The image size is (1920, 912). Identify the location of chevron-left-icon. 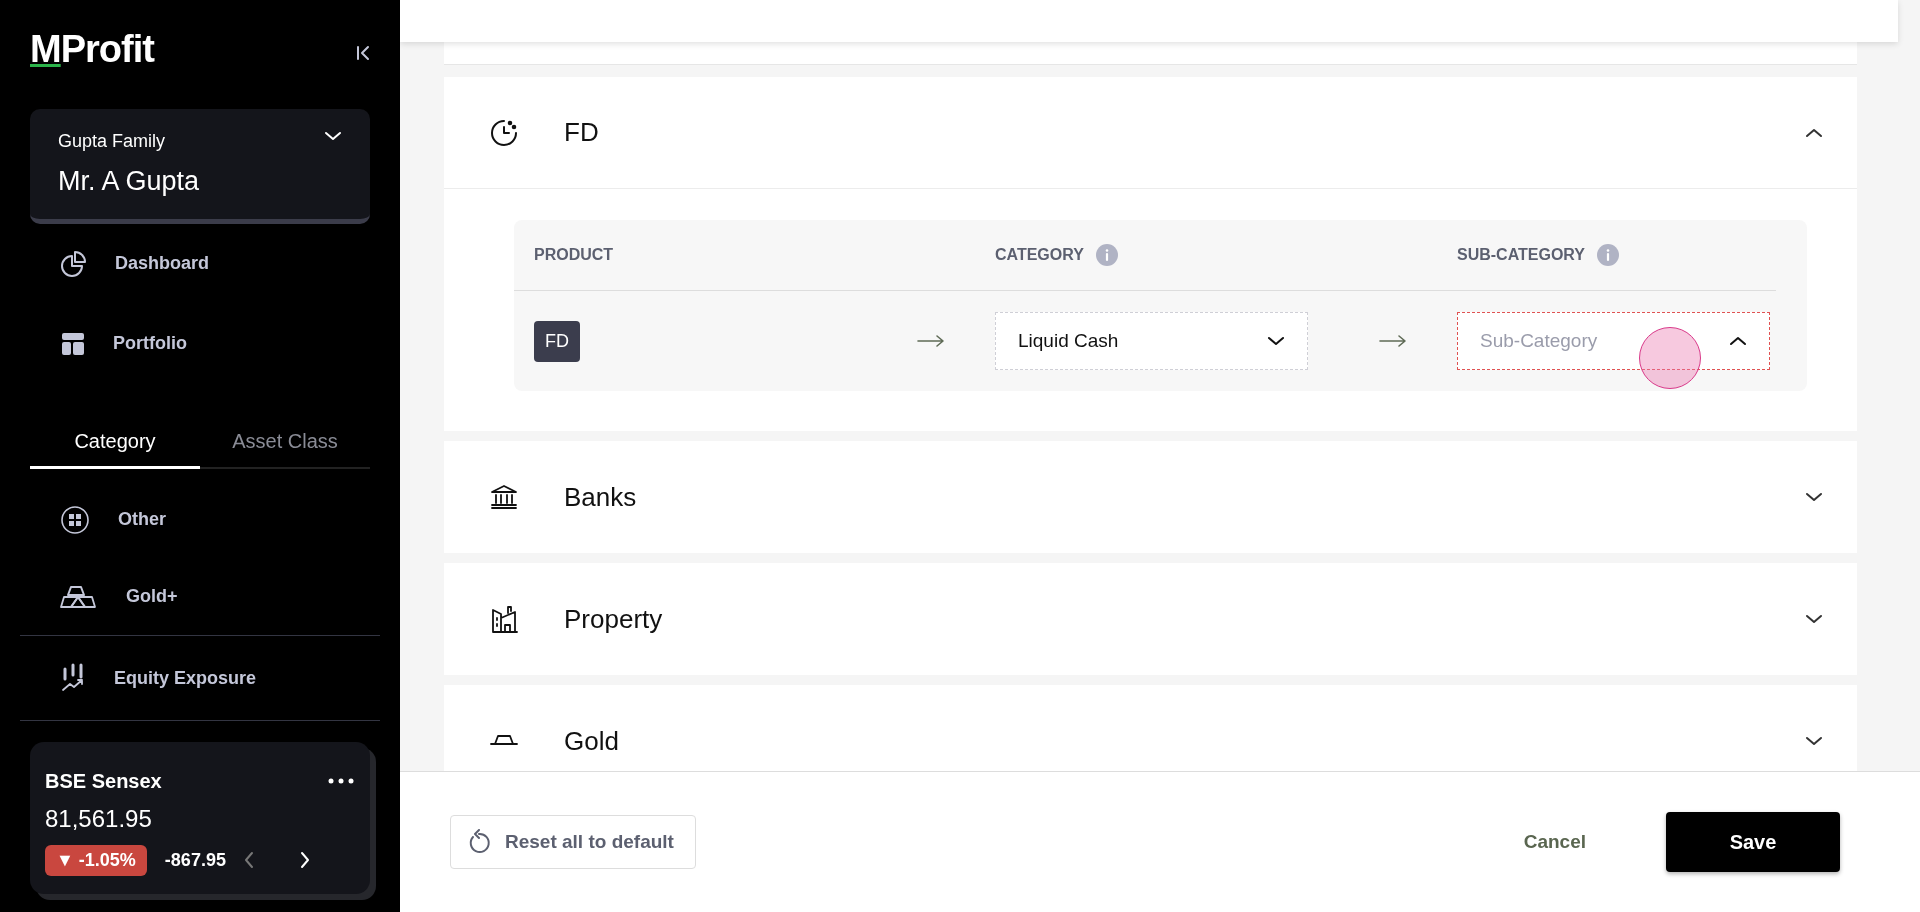
(248, 860).